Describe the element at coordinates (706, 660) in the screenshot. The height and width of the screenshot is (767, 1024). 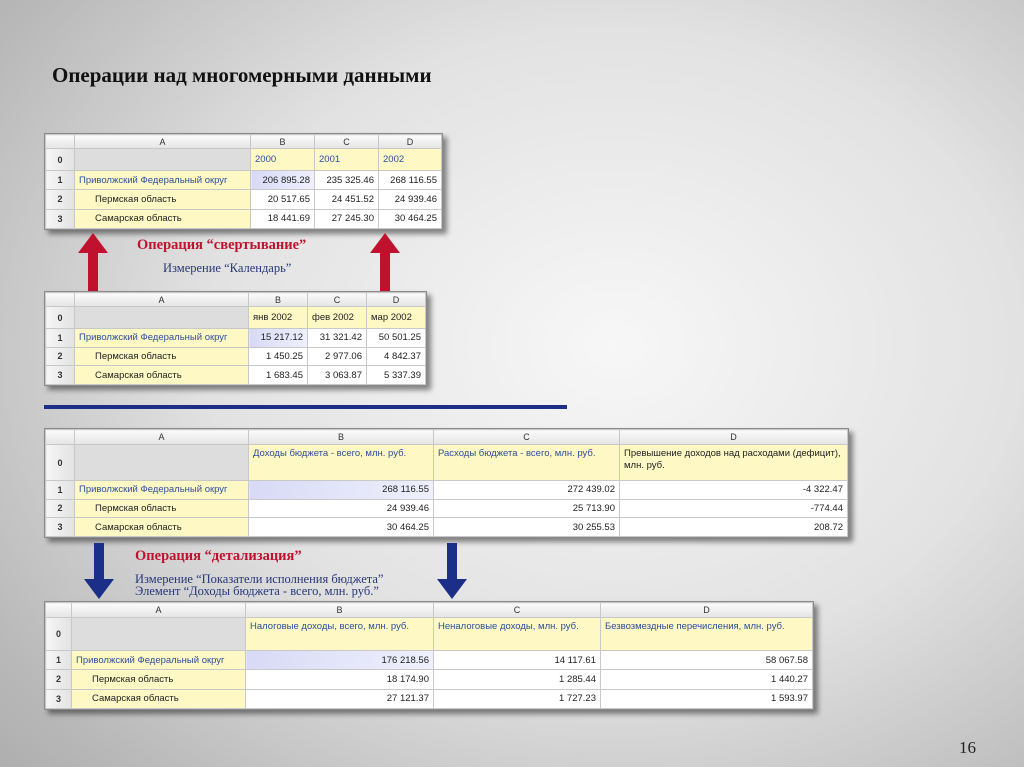
I see `data-cell: 58 067.58` at that location.